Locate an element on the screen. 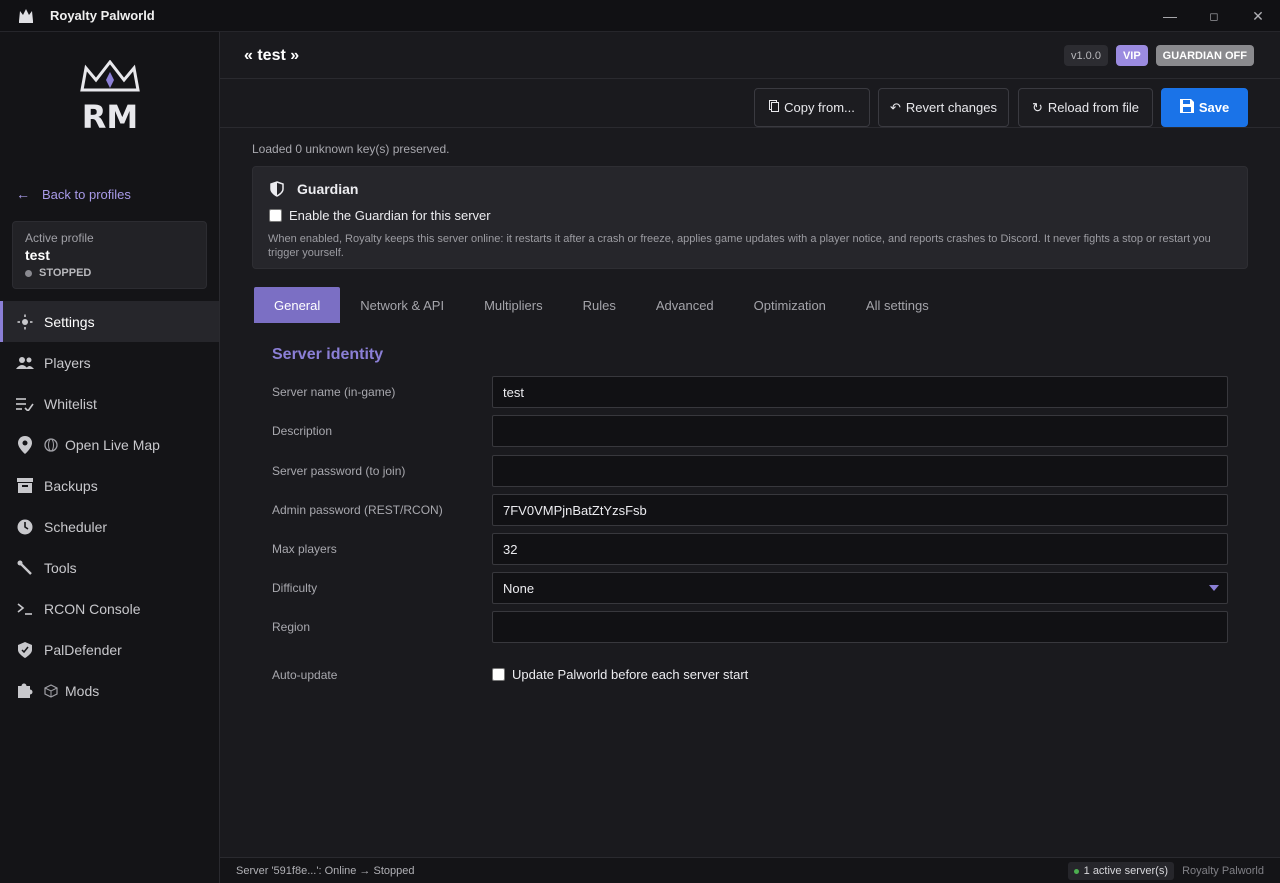 The height and width of the screenshot is (883, 1280). sidebar-item-tools: Tools is located at coordinates (109, 567).